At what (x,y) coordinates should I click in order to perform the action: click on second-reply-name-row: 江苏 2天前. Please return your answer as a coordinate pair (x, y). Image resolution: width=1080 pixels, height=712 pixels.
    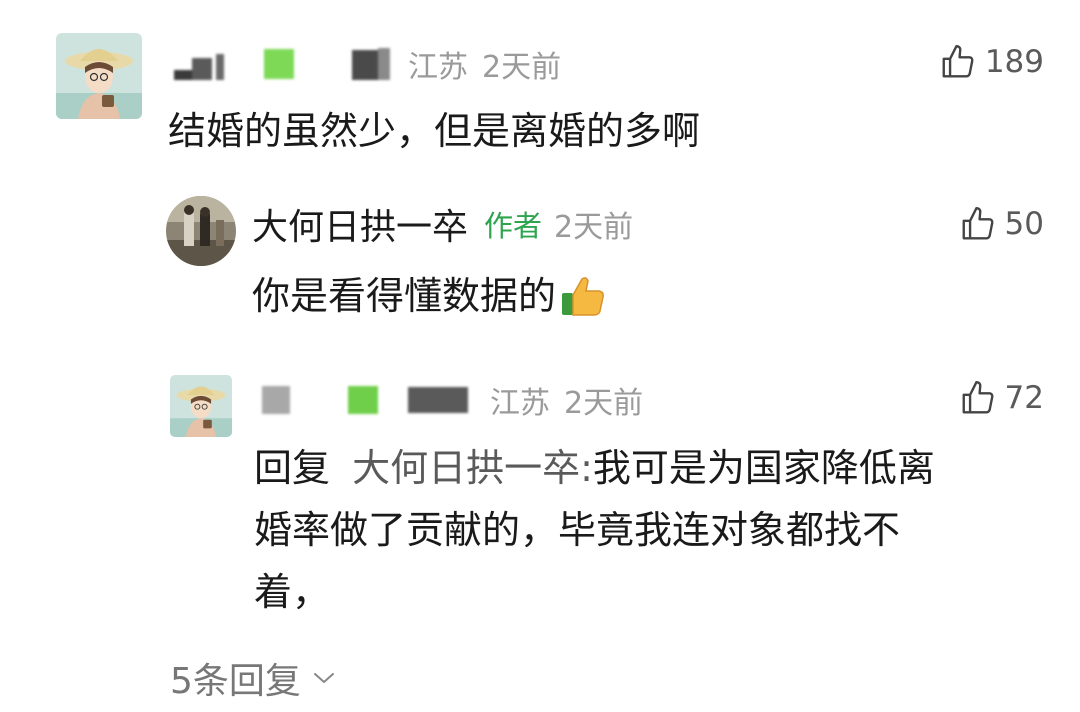
    Looking at the image, I should click on (452, 400).